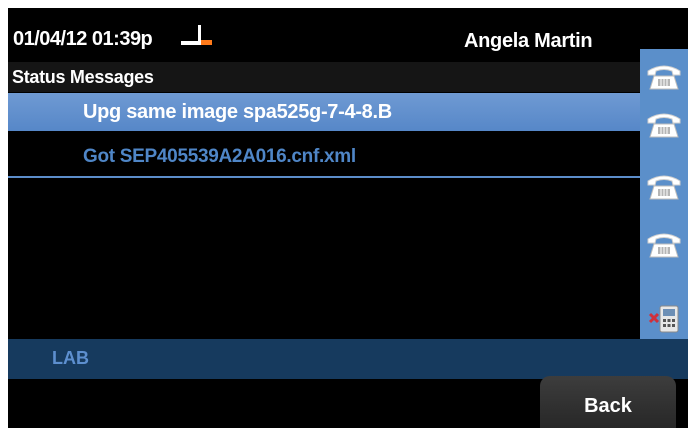 The image size is (690, 428). I want to click on status-header: 01/04/12 01:39p Angela Martin, so click(324, 35).